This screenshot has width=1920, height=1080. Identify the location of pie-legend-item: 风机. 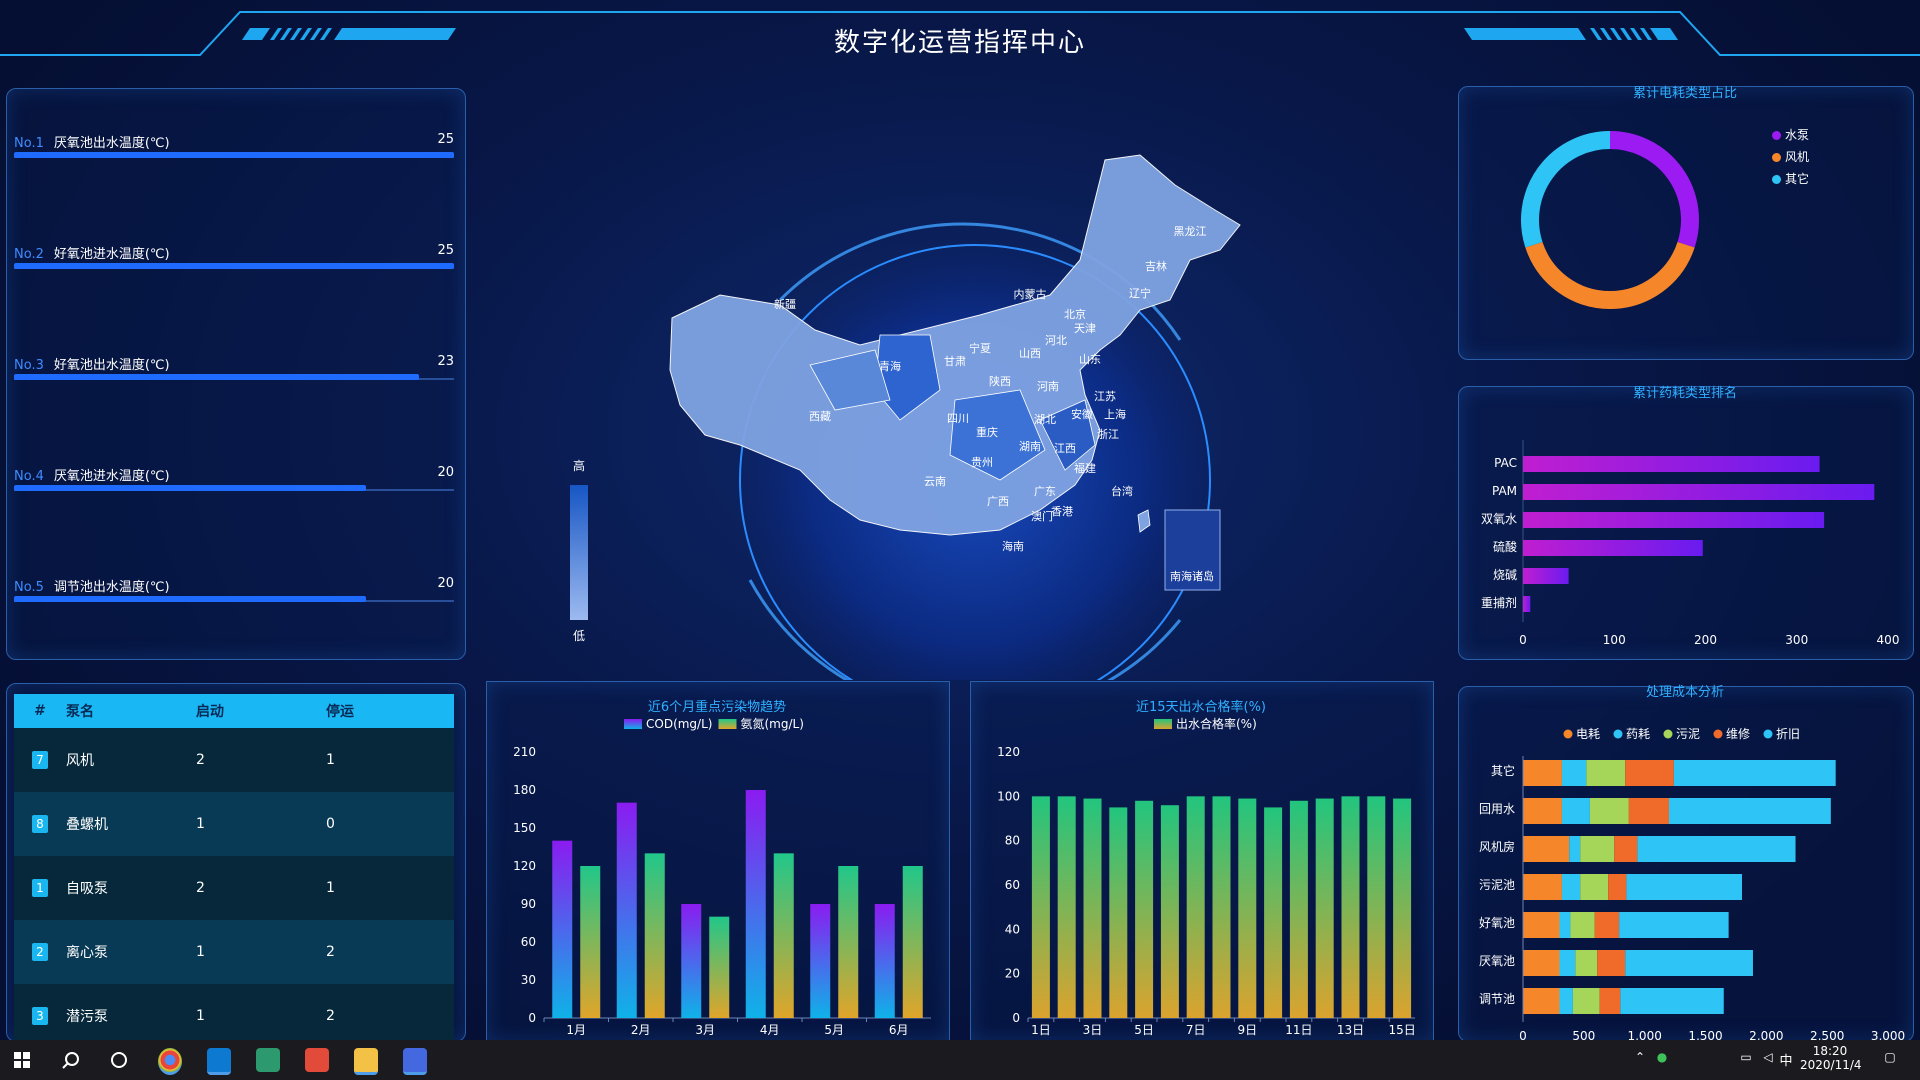
(1790, 156).